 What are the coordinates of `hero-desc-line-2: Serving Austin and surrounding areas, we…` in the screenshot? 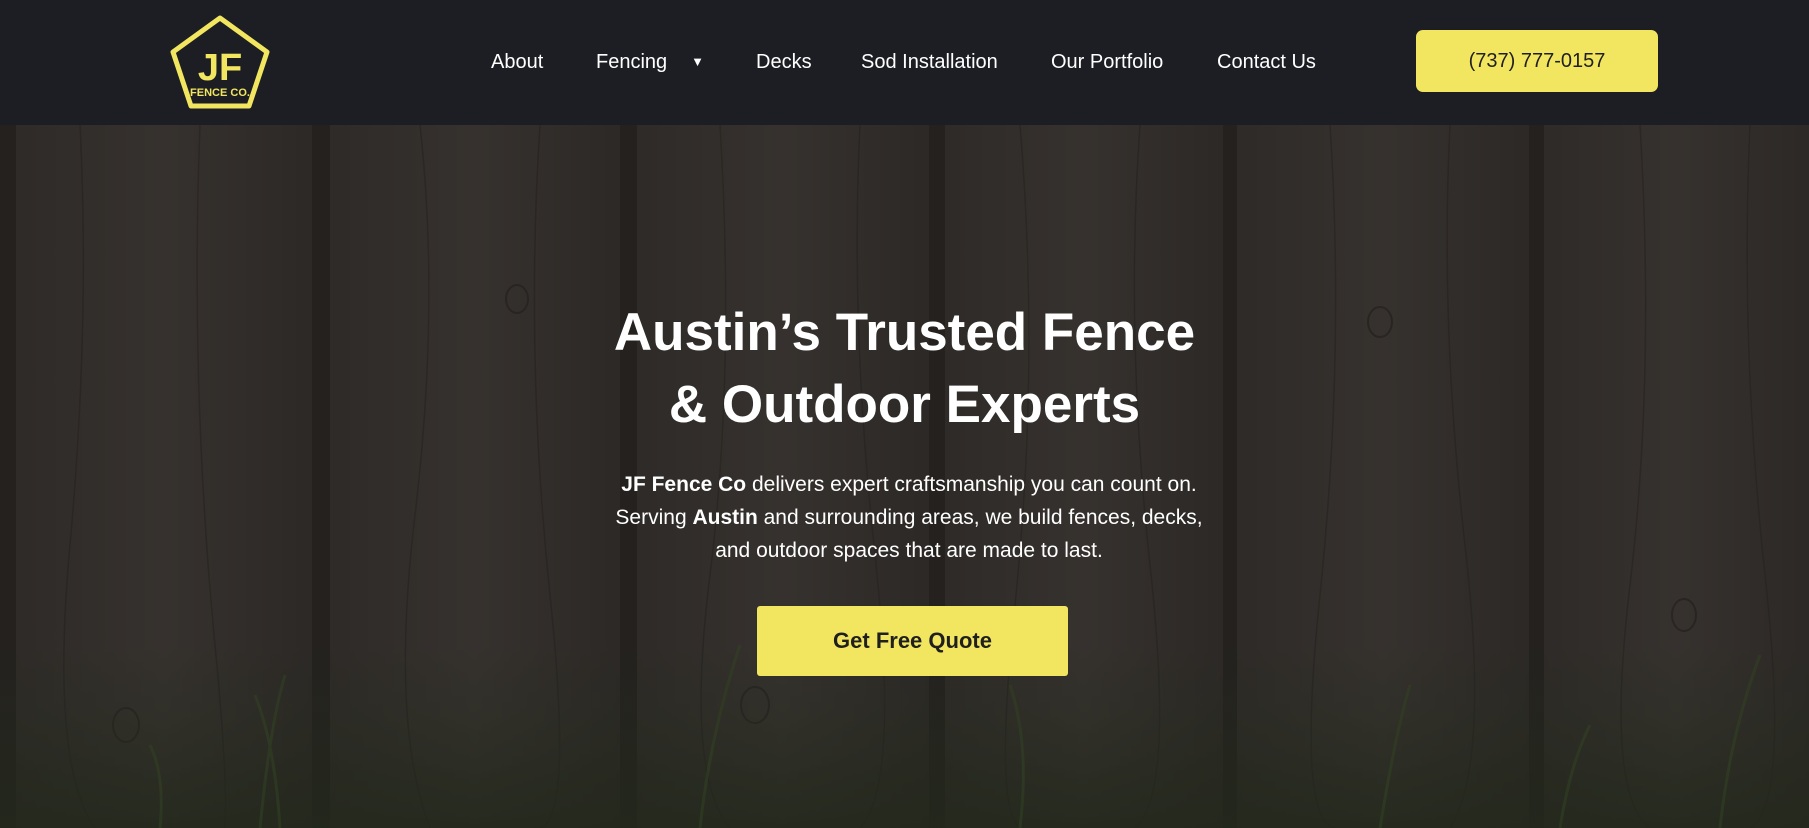 It's located at (909, 517).